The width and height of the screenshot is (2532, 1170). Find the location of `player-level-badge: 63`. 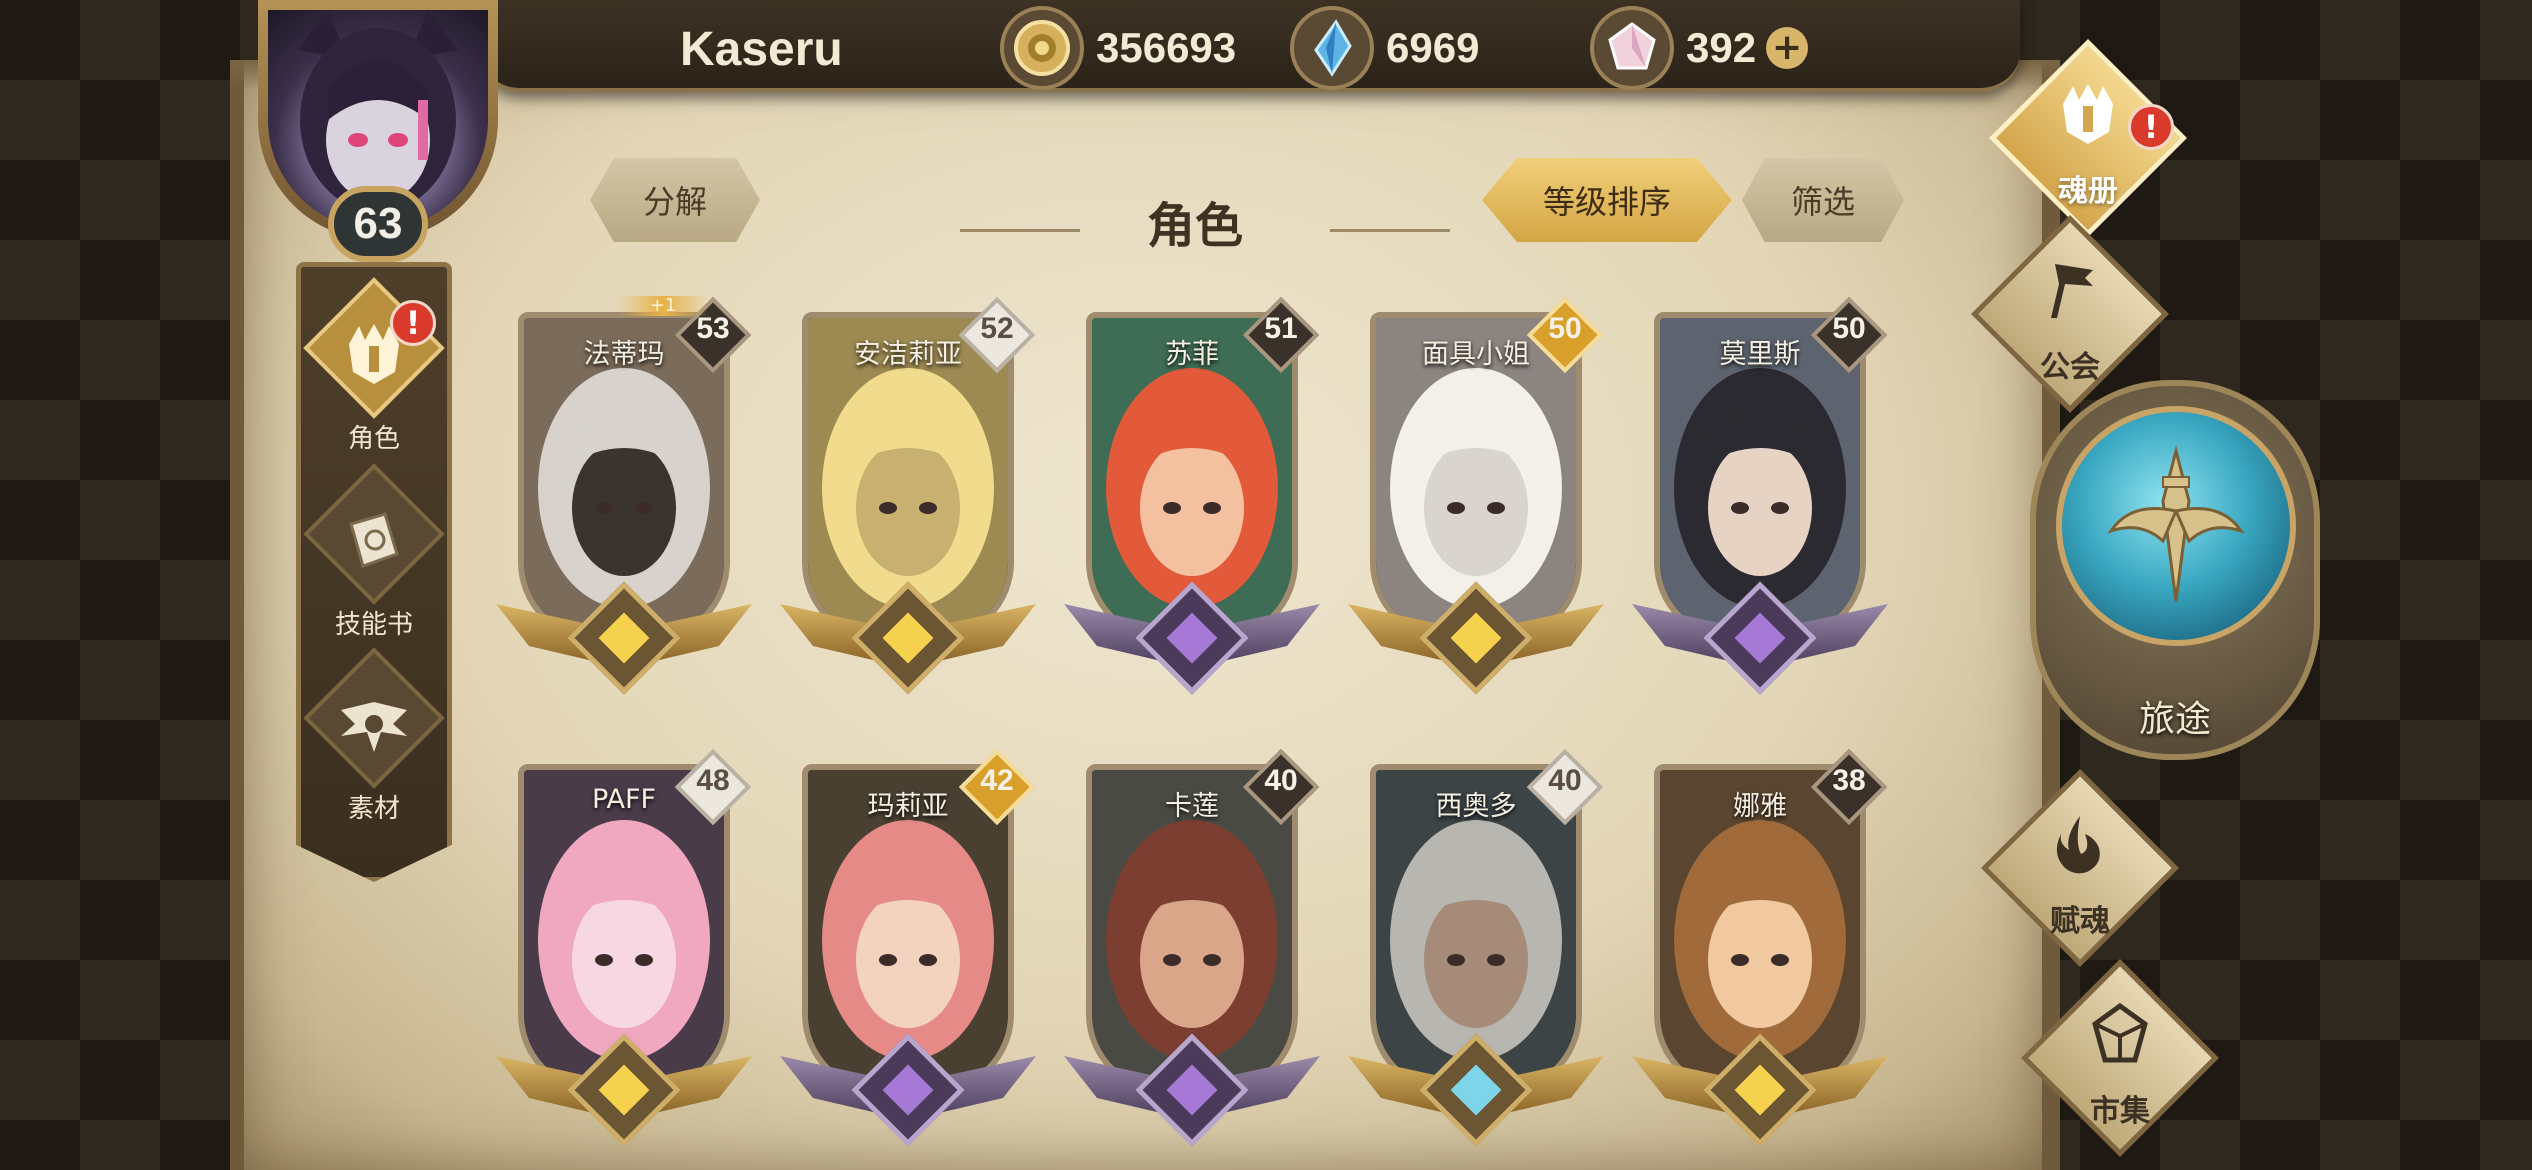

player-level-badge: 63 is located at coordinates (378, 224).